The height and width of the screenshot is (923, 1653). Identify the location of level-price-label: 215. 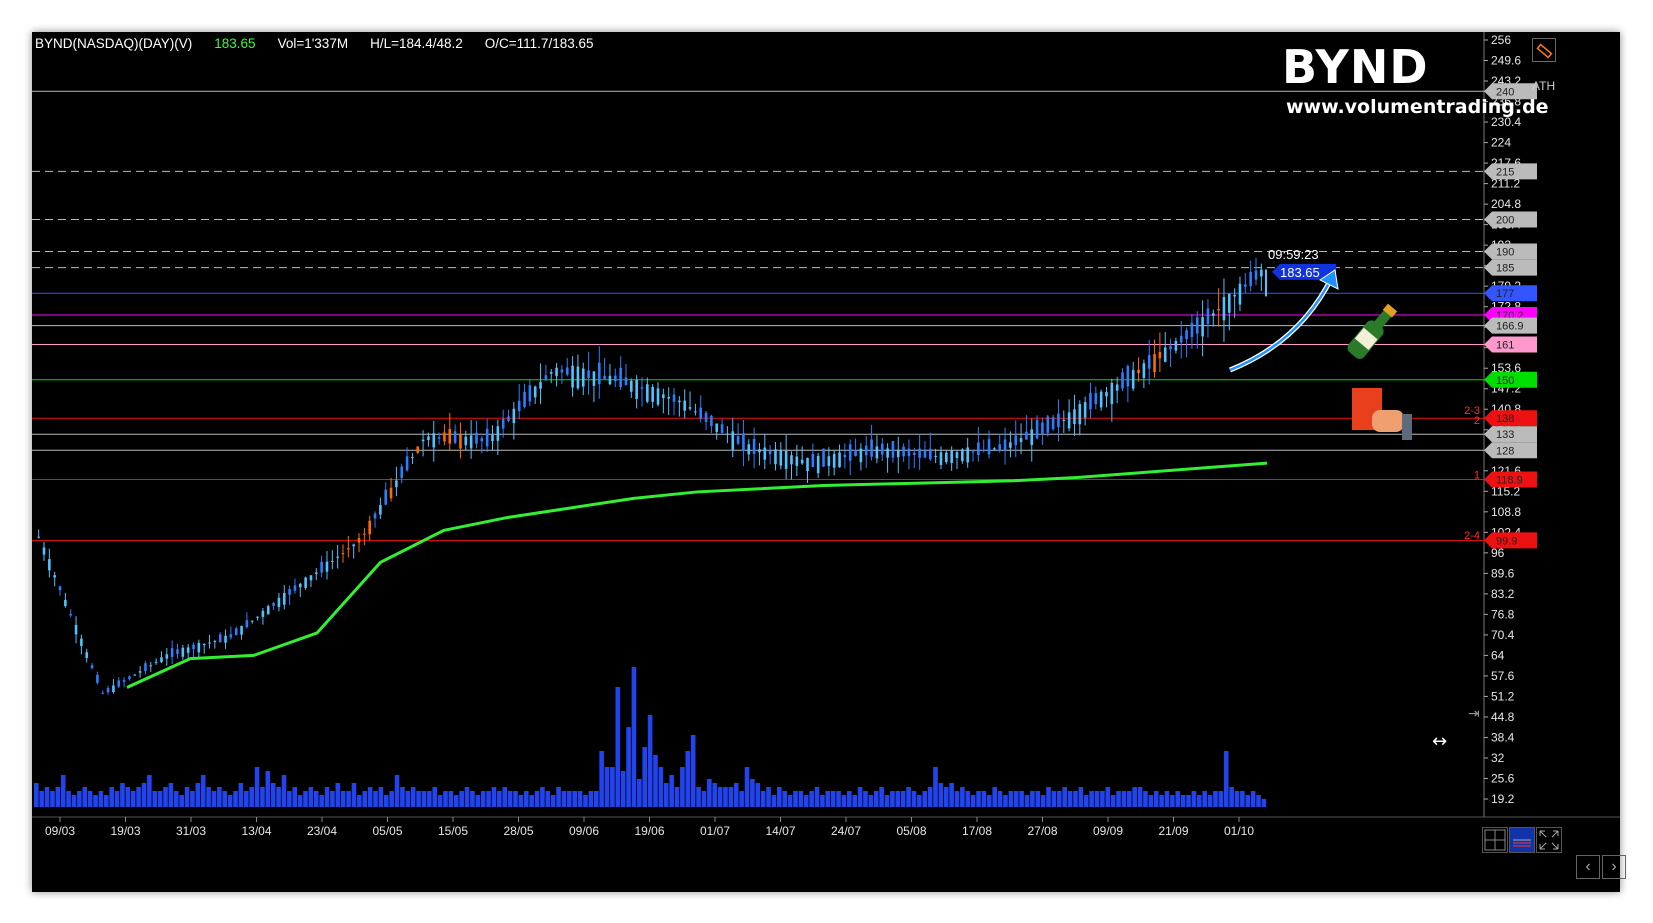
(1505, 172).